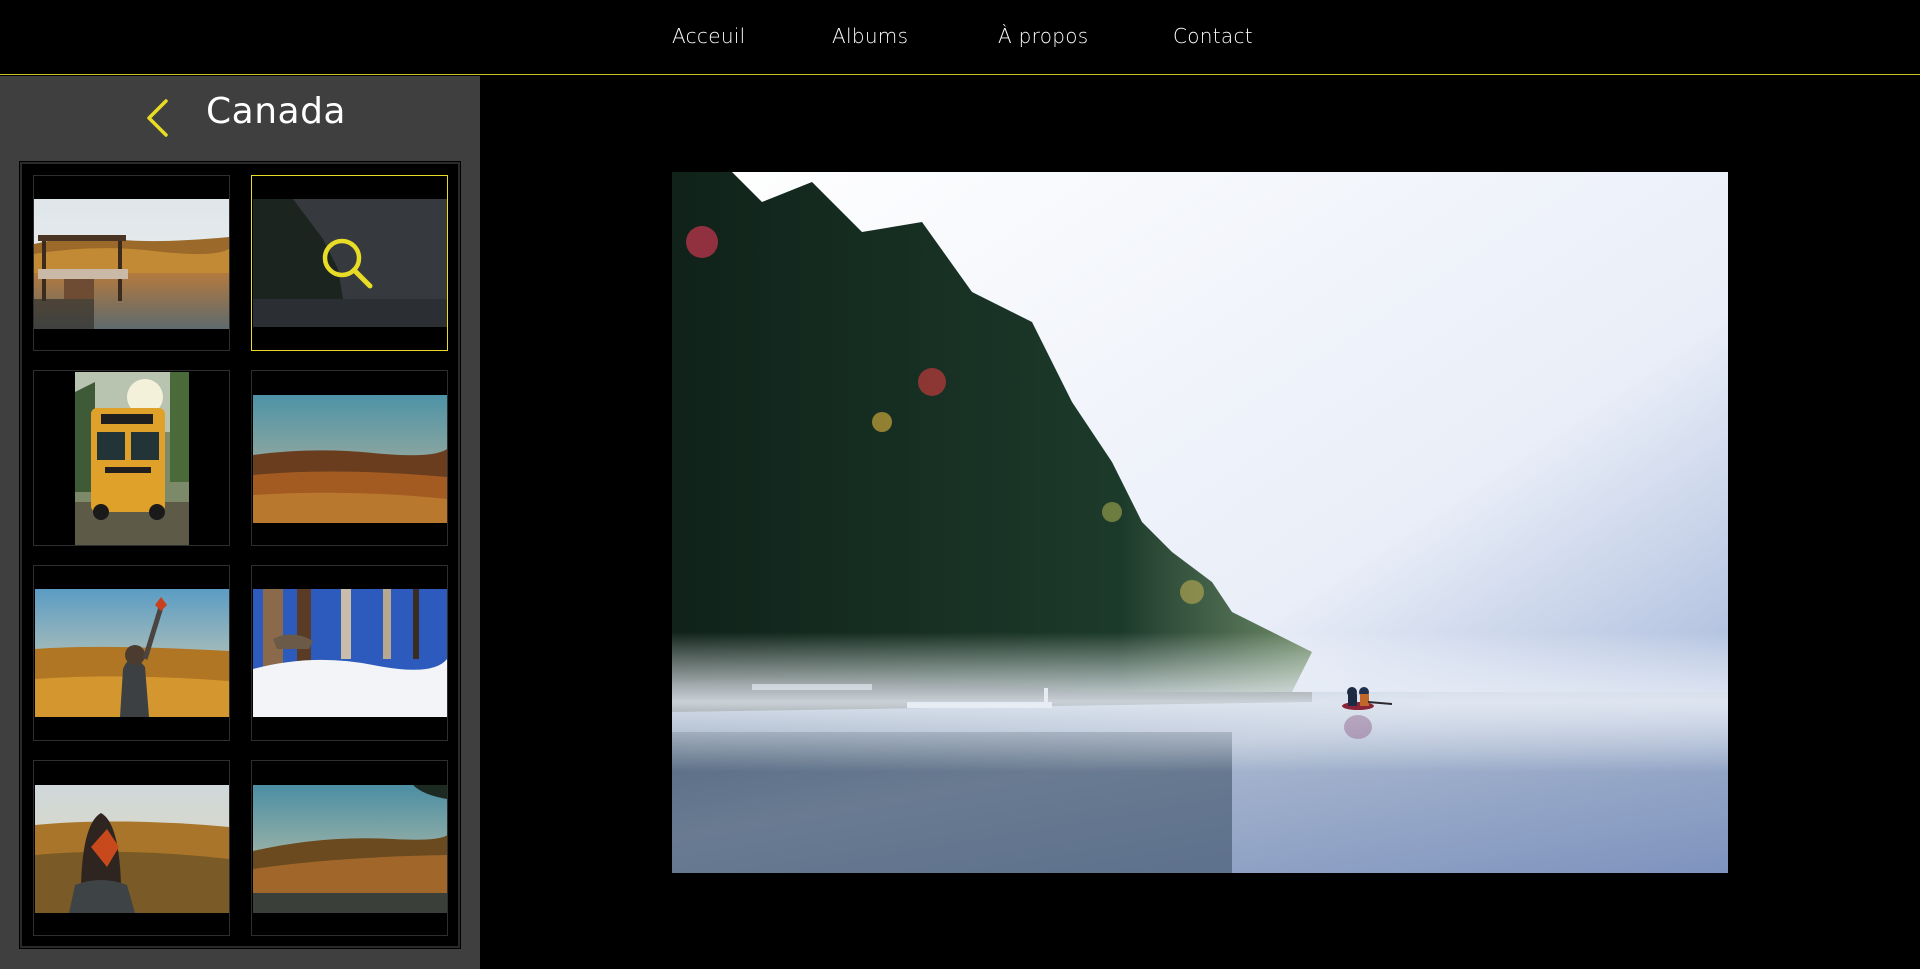 The image size is (1920, 969). I want to click on nav-link-contact: Contact, so click(1213, 36).